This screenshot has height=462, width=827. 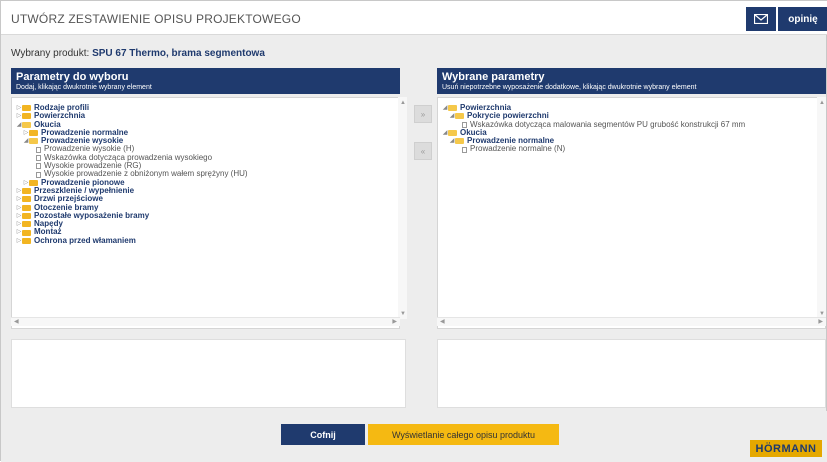 I want to click on tree-item: ▷ Napędy, so click(x=205, y=223).